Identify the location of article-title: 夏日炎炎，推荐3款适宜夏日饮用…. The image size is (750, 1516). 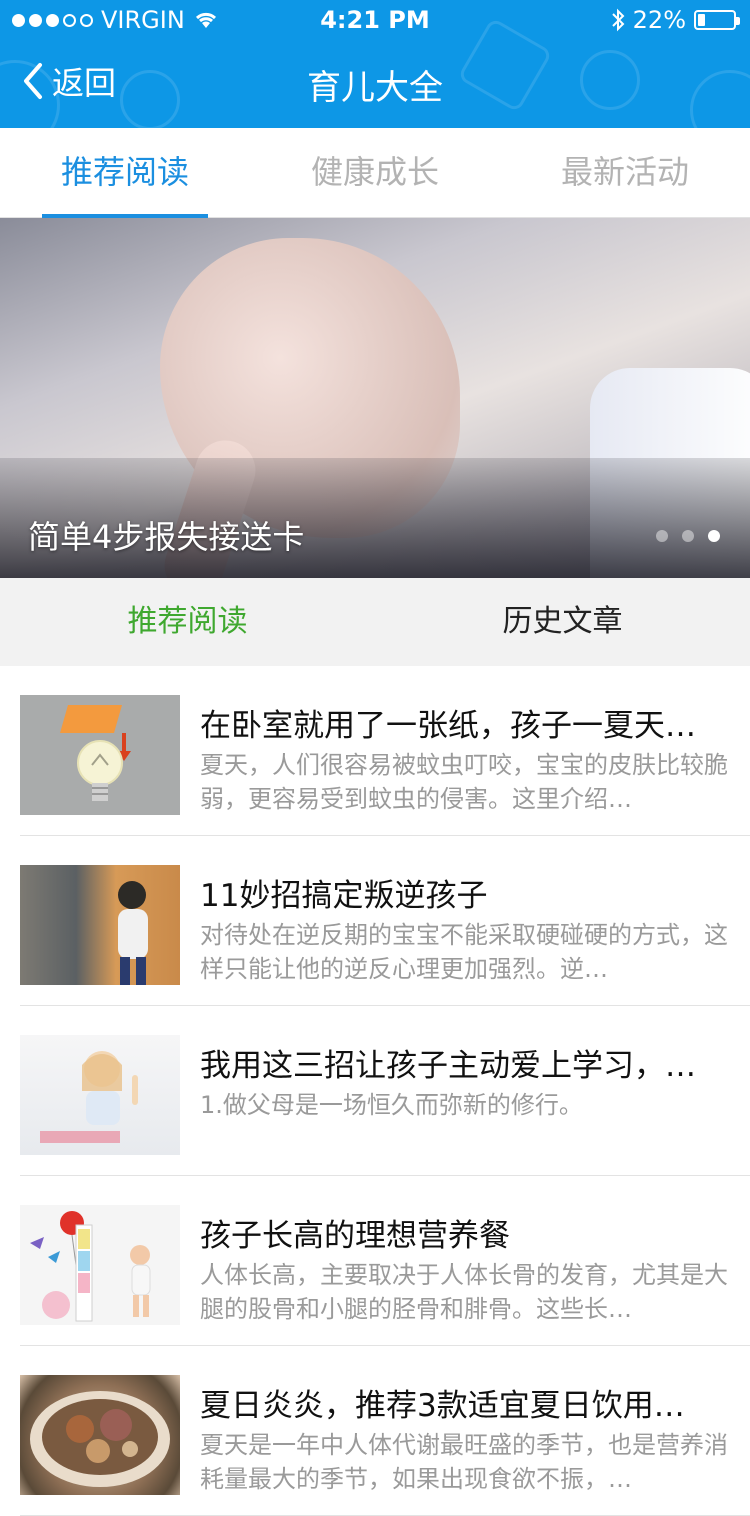
(442, 1406).